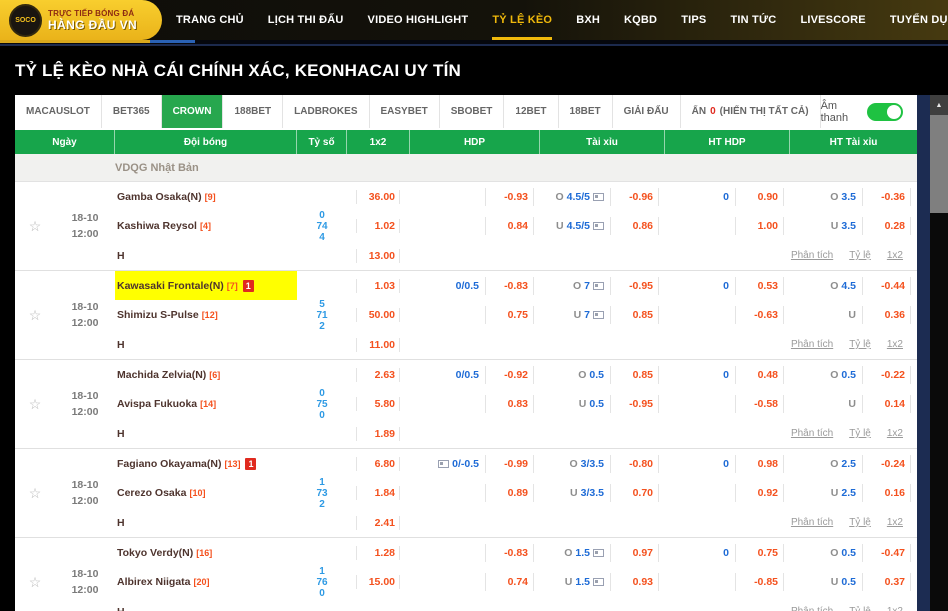  What do you see at coordinates (640, 20) in the screenshot?
I see `nav-item-kqbd: KQBD` at bounding box center [640, 20].